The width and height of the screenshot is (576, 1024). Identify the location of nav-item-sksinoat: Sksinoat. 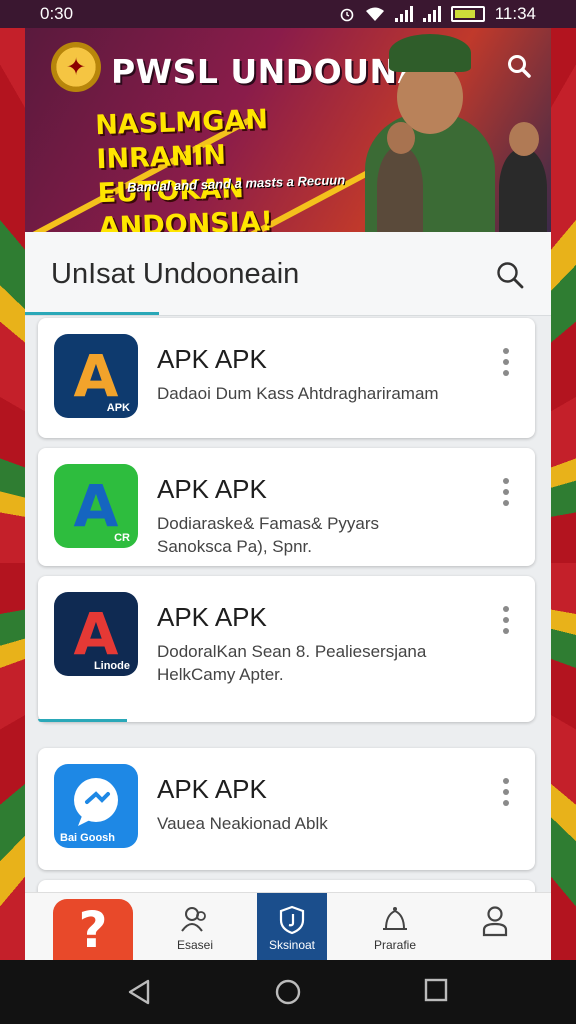
(292, 926).